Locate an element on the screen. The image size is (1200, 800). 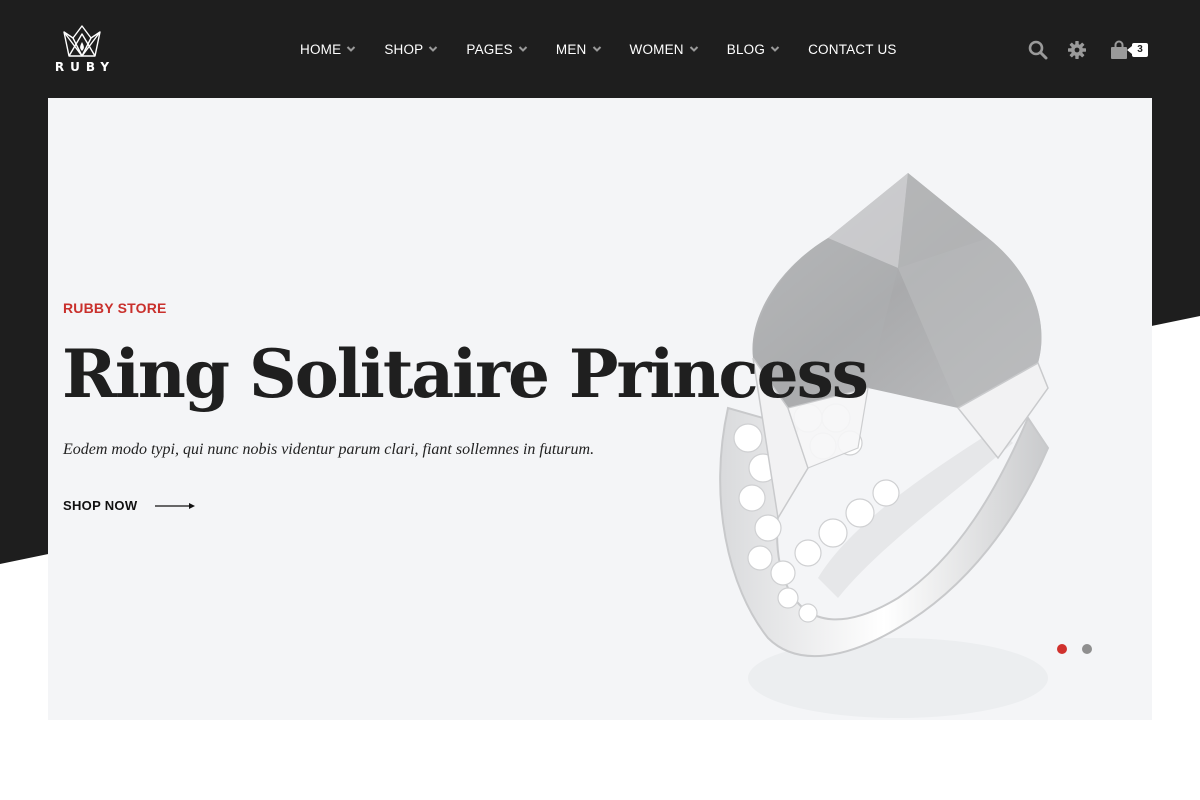
hero-title: Ring Solitaire Princess is located at coordinates (465, 374).